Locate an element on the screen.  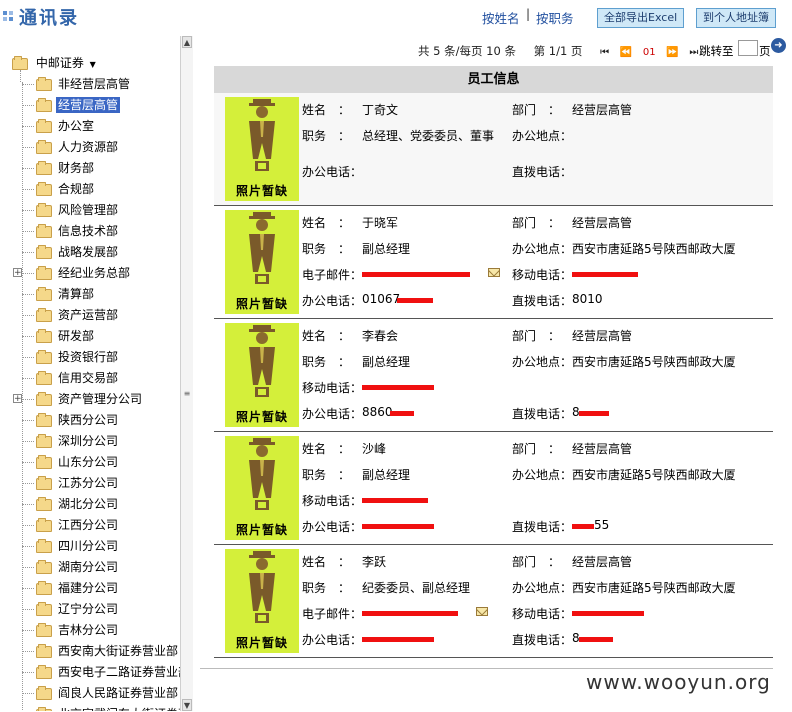
jump-suffix: 页 is located at coordinates (765, 51).